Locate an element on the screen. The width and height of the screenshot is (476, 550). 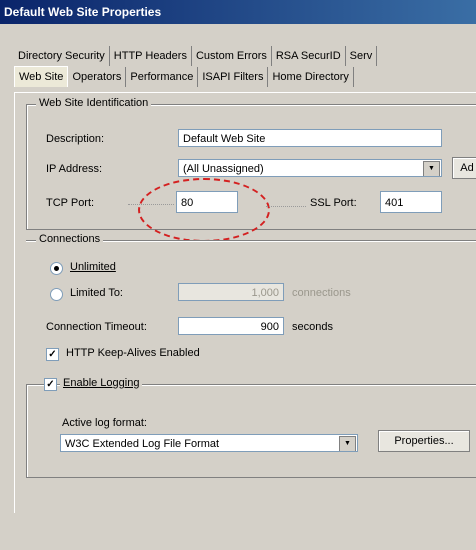
log-format-dropdown: W3C Extended Log File Format ▼ is located at coordinates (209, 443).